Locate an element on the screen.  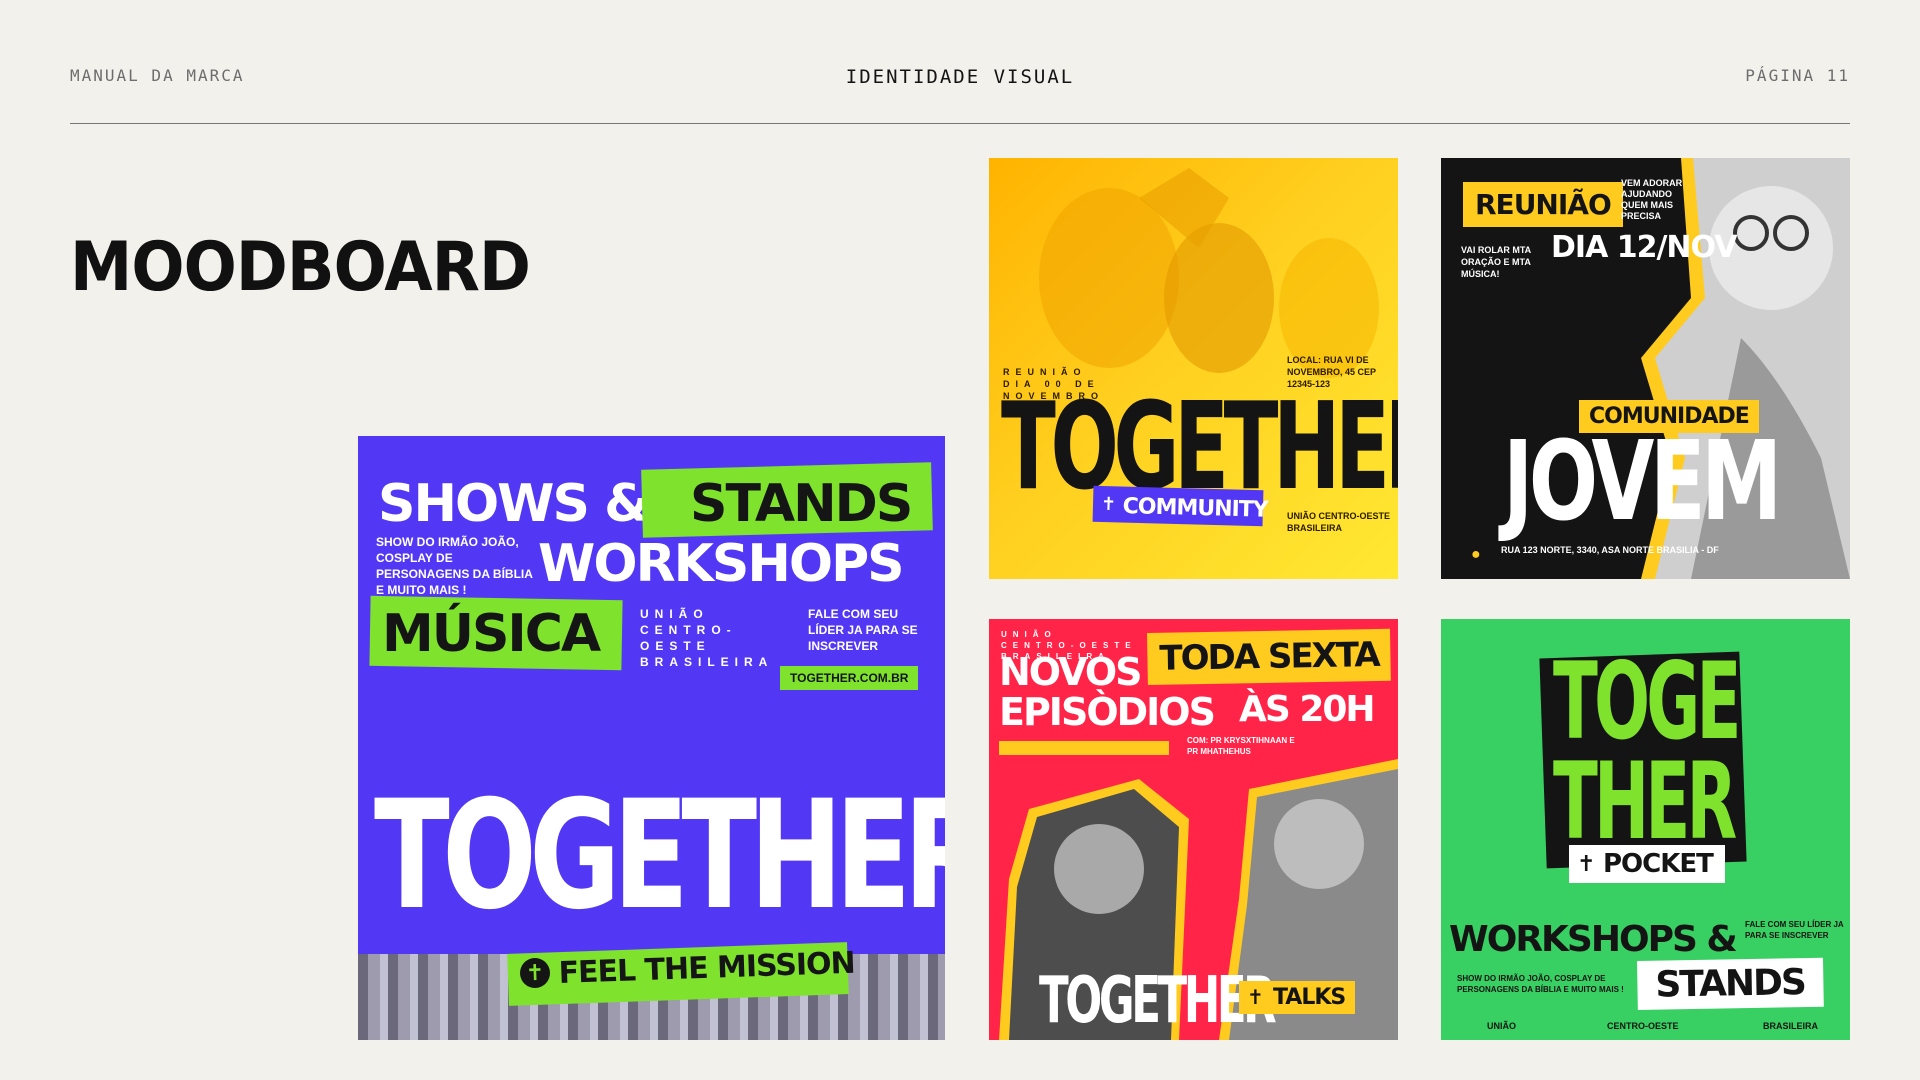
card1-org: UNIÃO CENTRO-OESTE BRASILEIRA is located at coordinates (707, 638).